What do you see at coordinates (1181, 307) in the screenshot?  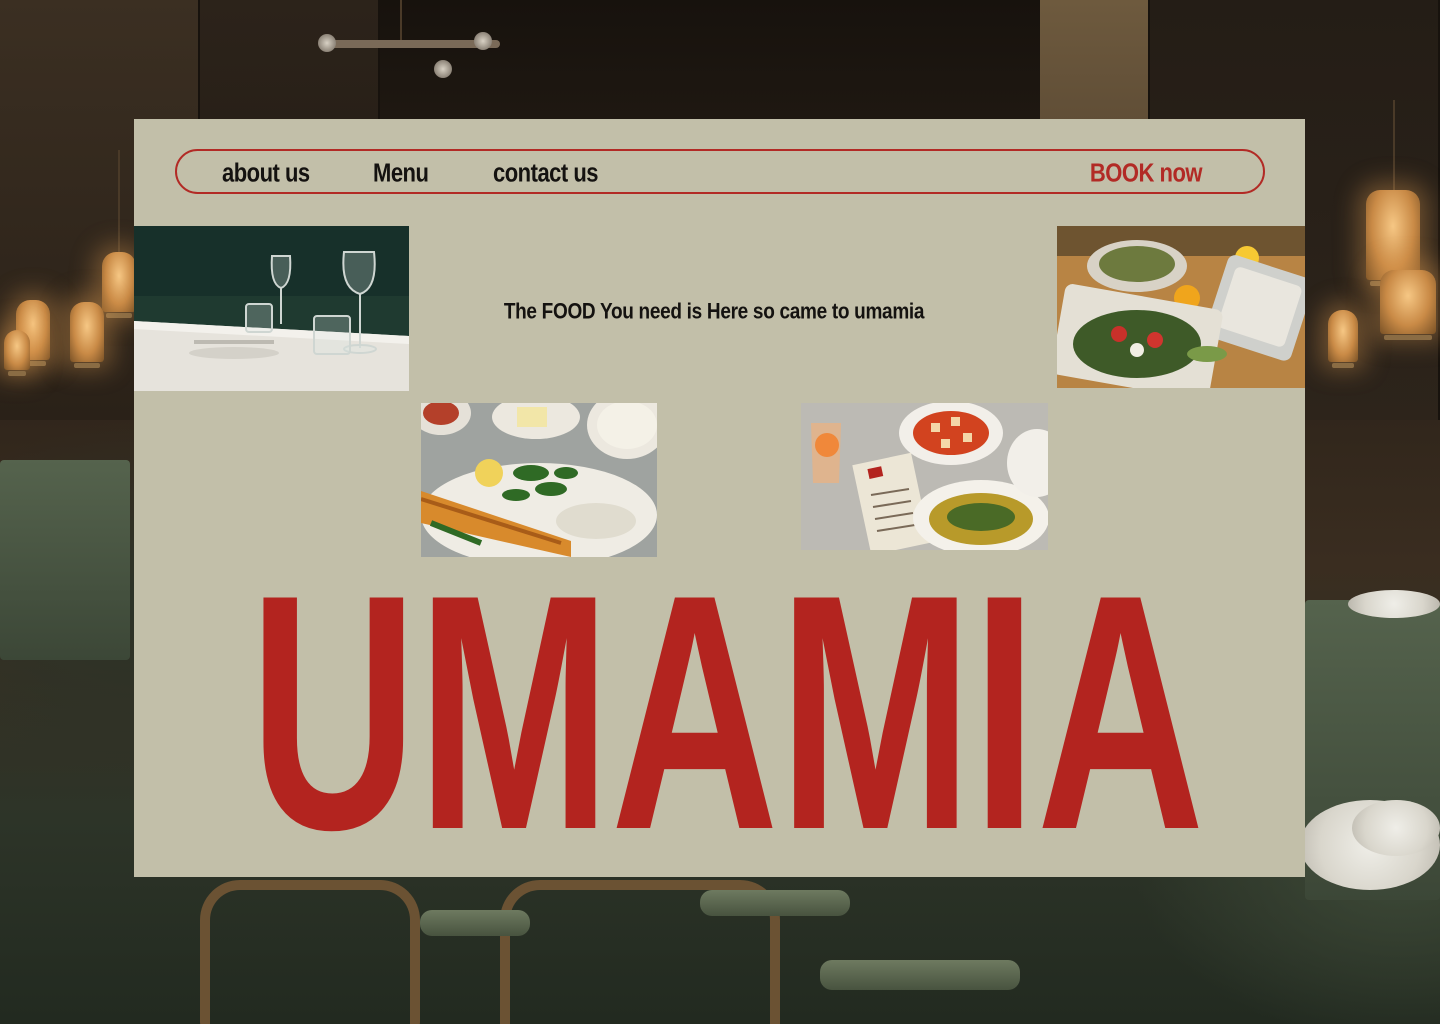 I see `salad-platter-photo` at bounding box center [1181, 307].